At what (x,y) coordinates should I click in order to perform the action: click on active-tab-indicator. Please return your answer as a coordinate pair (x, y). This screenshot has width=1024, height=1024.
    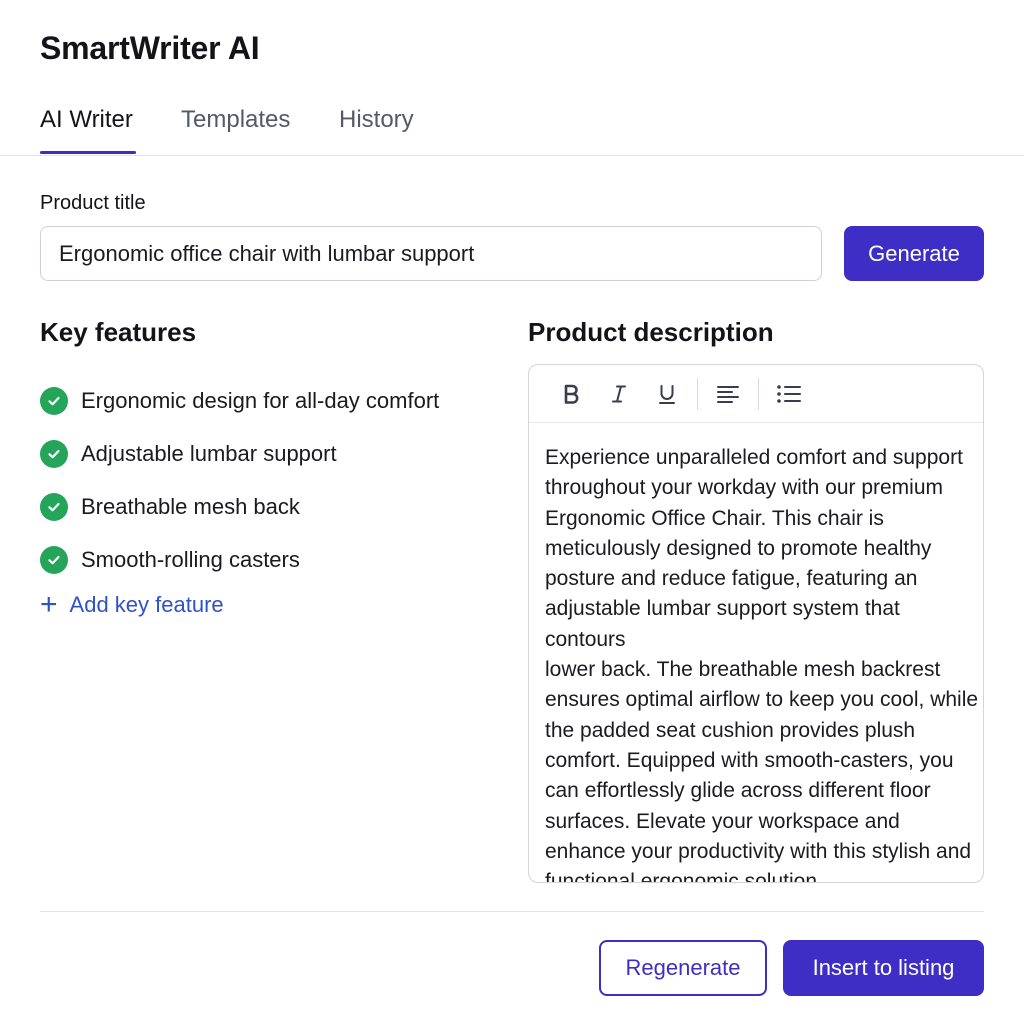
    Looking at the image, I should click on (88, 152).